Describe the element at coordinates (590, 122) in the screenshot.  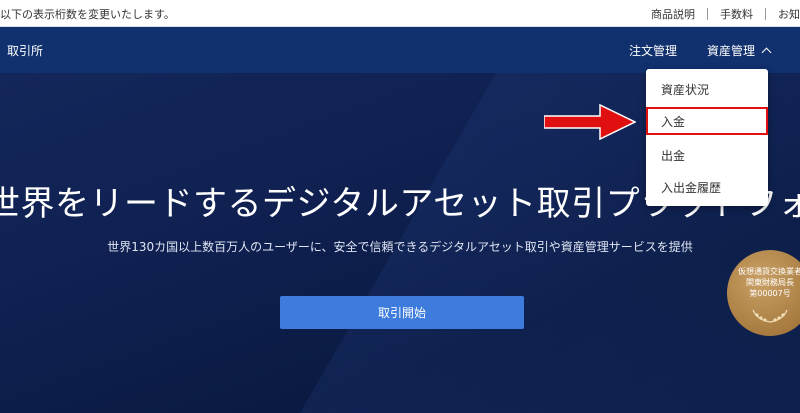
I see `red-arrow-icon` at that location.